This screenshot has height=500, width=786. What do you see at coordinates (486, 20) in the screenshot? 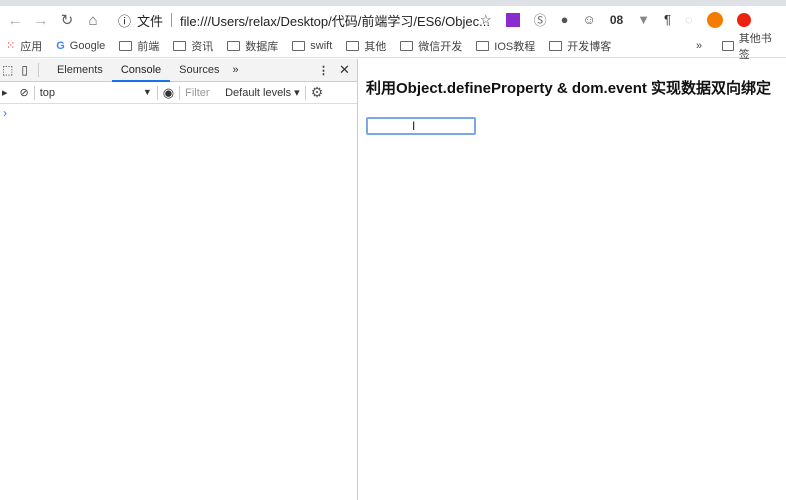
I see `star-icon: ☆` at bounding box center [486, 20].